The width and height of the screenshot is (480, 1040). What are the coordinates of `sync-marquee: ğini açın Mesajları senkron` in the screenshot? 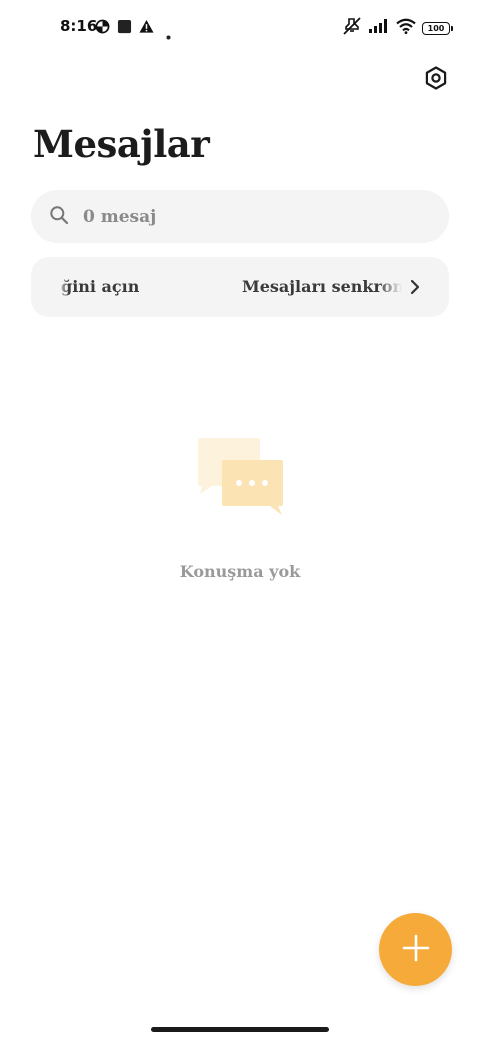 It's located at (229, 287).